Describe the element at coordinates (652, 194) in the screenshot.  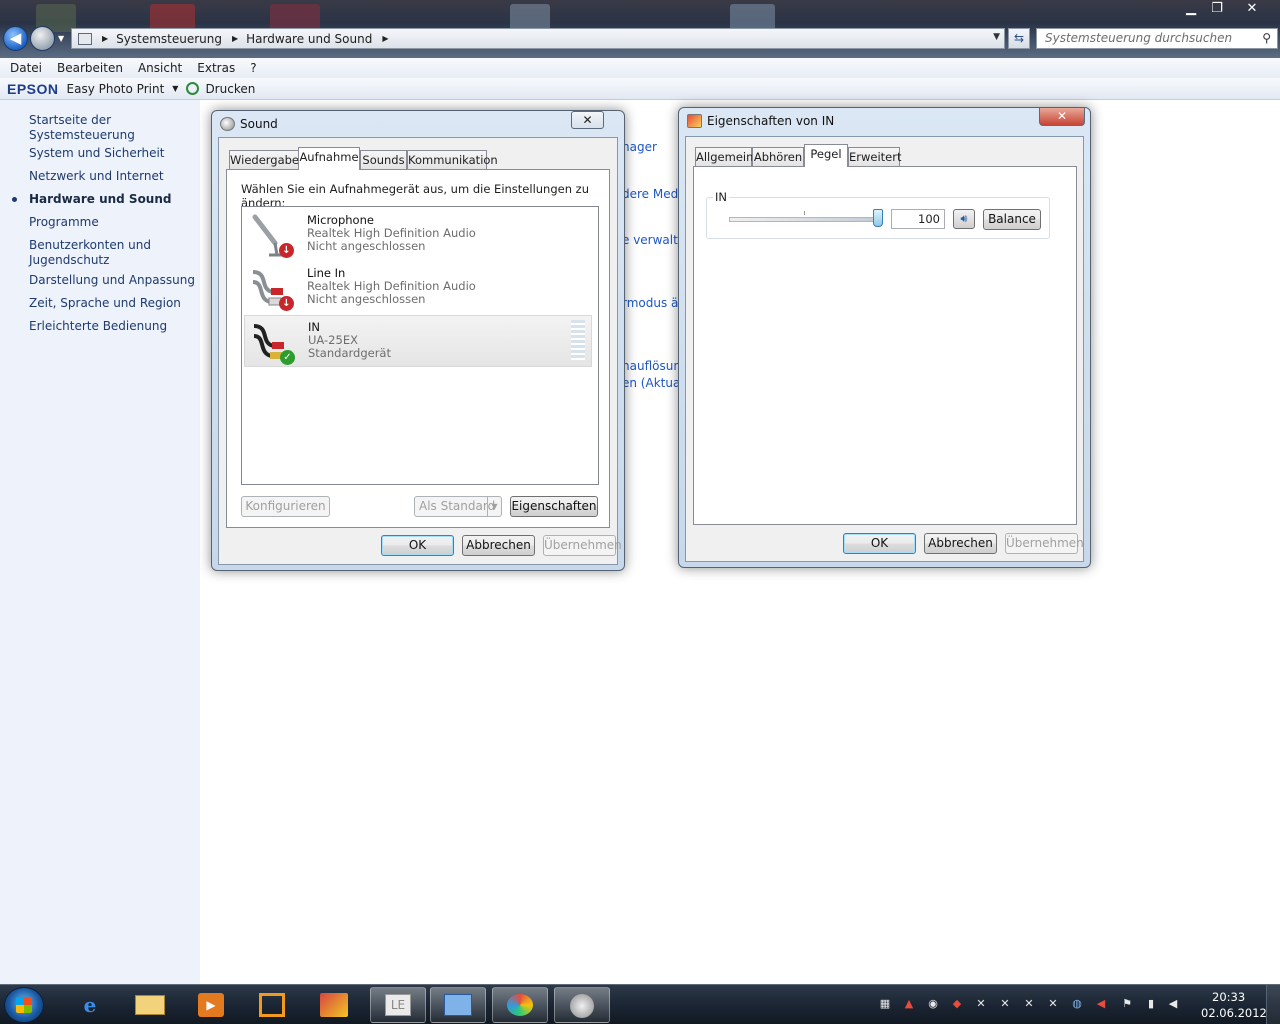
I see `content-link: dere Medi` at that location.